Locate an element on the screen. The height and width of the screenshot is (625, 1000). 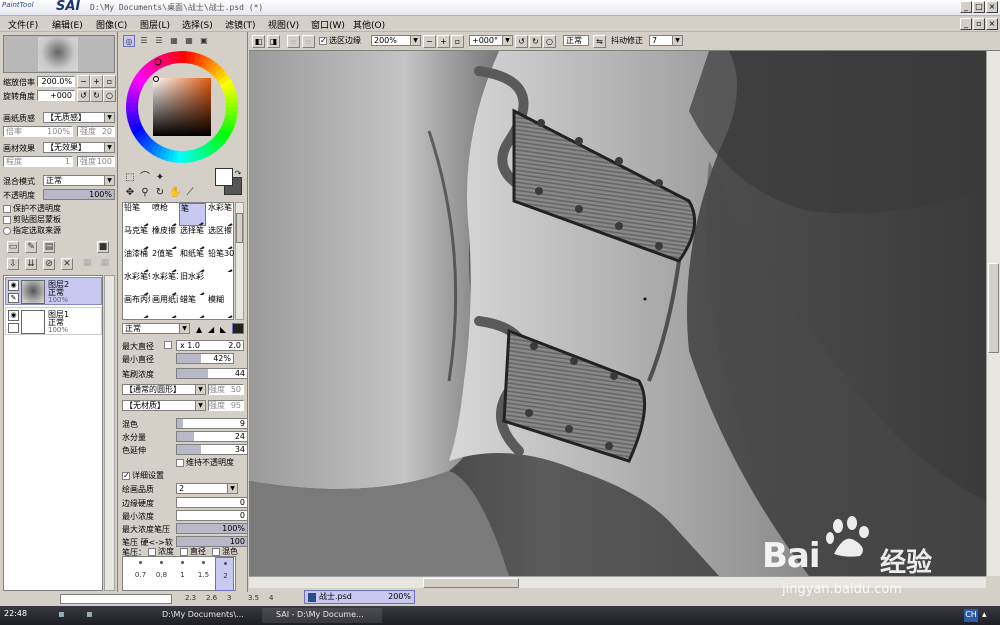
new-layer-icon: ▭ is located at coordinates (13, 247).